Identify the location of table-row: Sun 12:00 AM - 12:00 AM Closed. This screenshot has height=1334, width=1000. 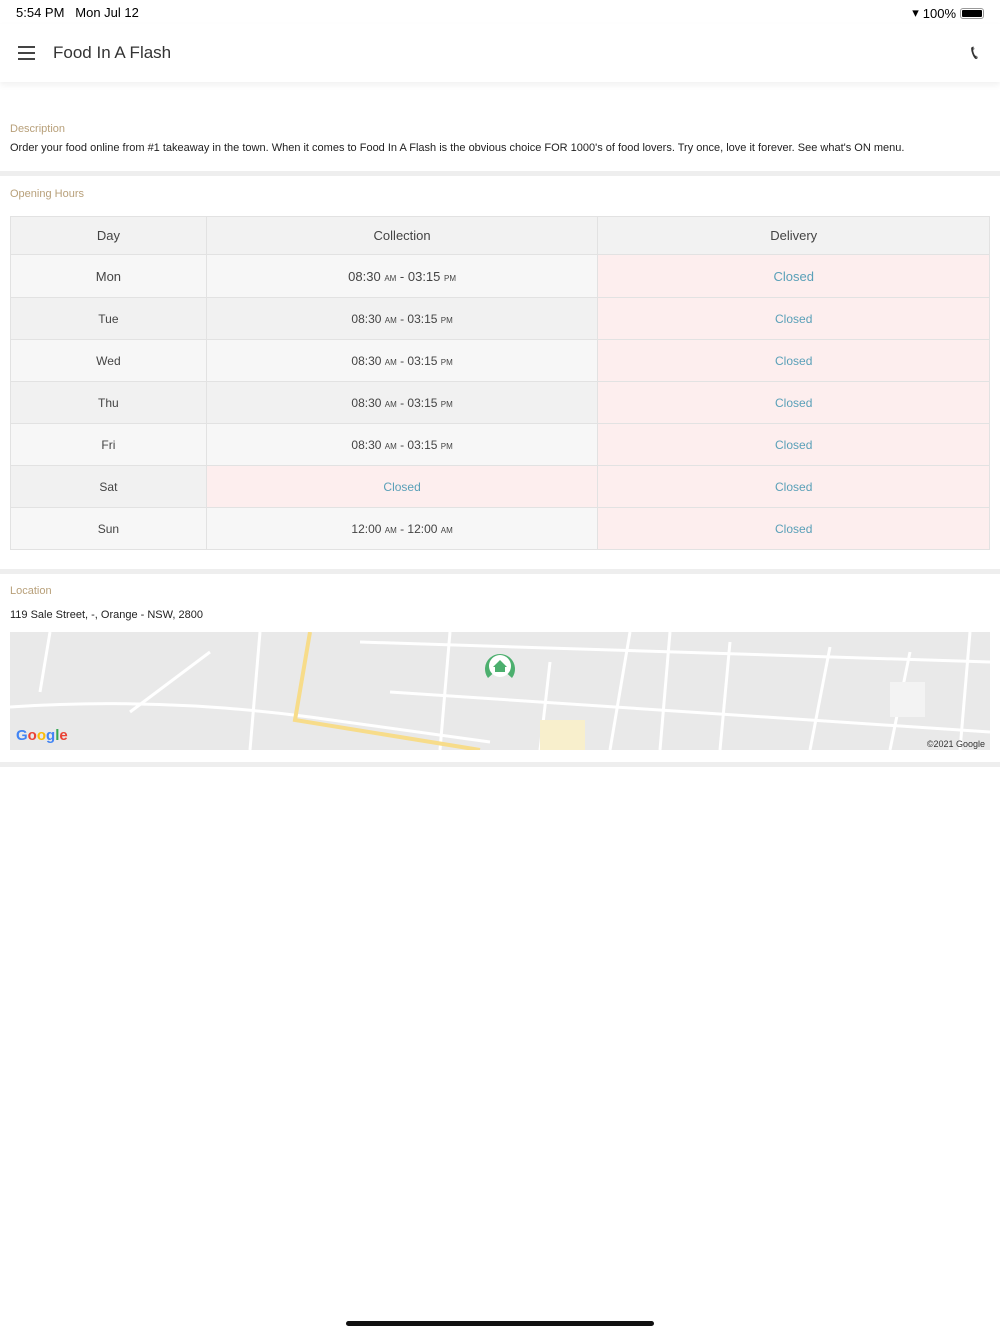
(500, 528).